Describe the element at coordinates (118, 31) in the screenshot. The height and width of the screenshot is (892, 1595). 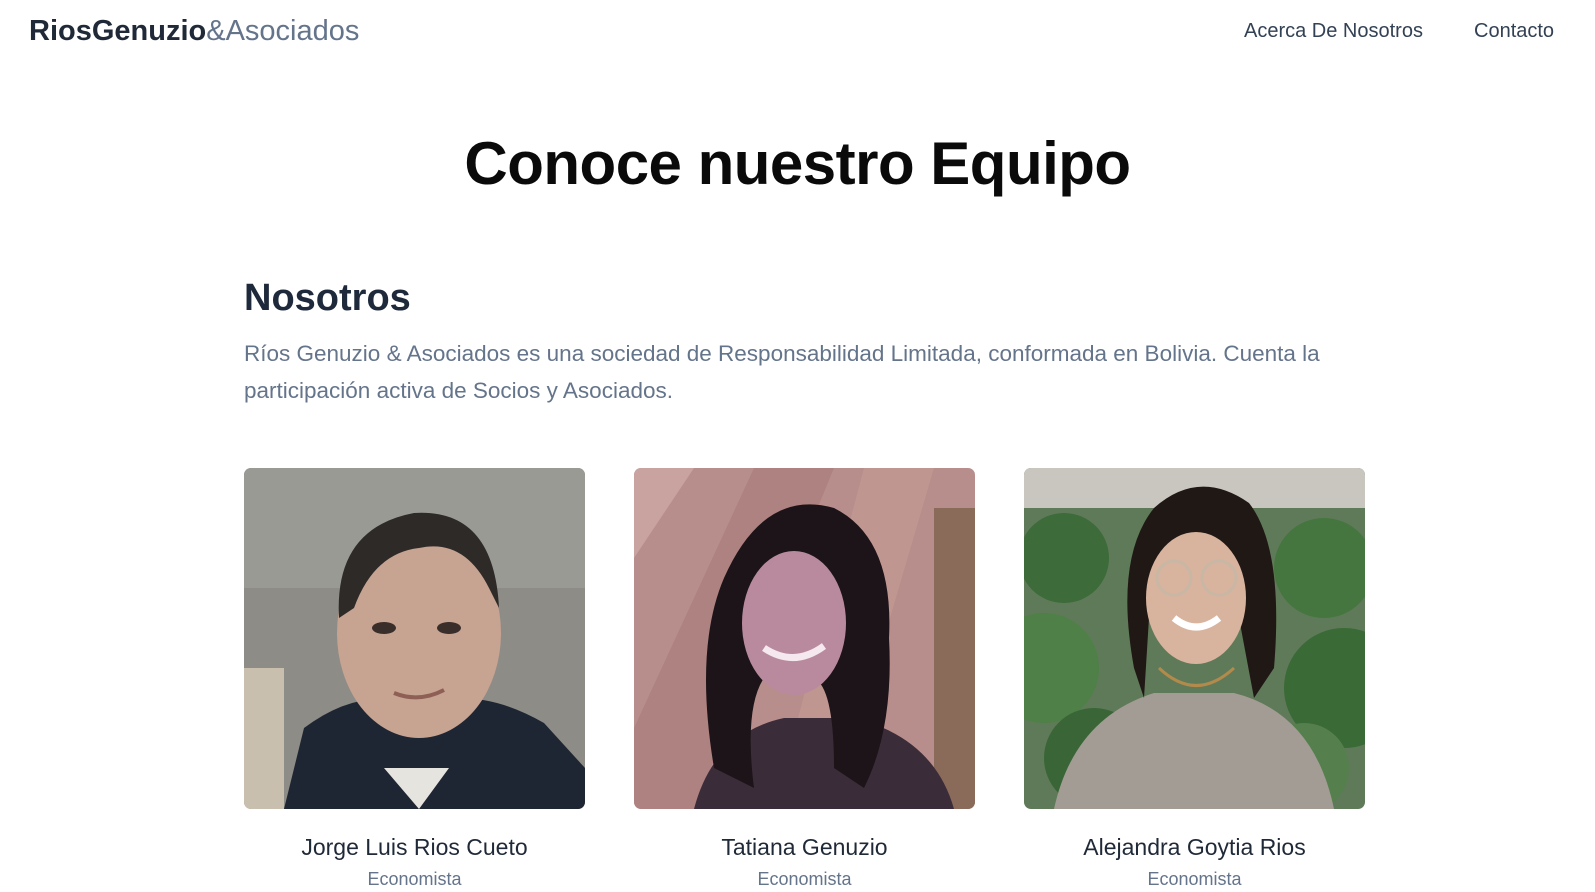
I see `brand-name-bold: RiosGenuzio` at that location.